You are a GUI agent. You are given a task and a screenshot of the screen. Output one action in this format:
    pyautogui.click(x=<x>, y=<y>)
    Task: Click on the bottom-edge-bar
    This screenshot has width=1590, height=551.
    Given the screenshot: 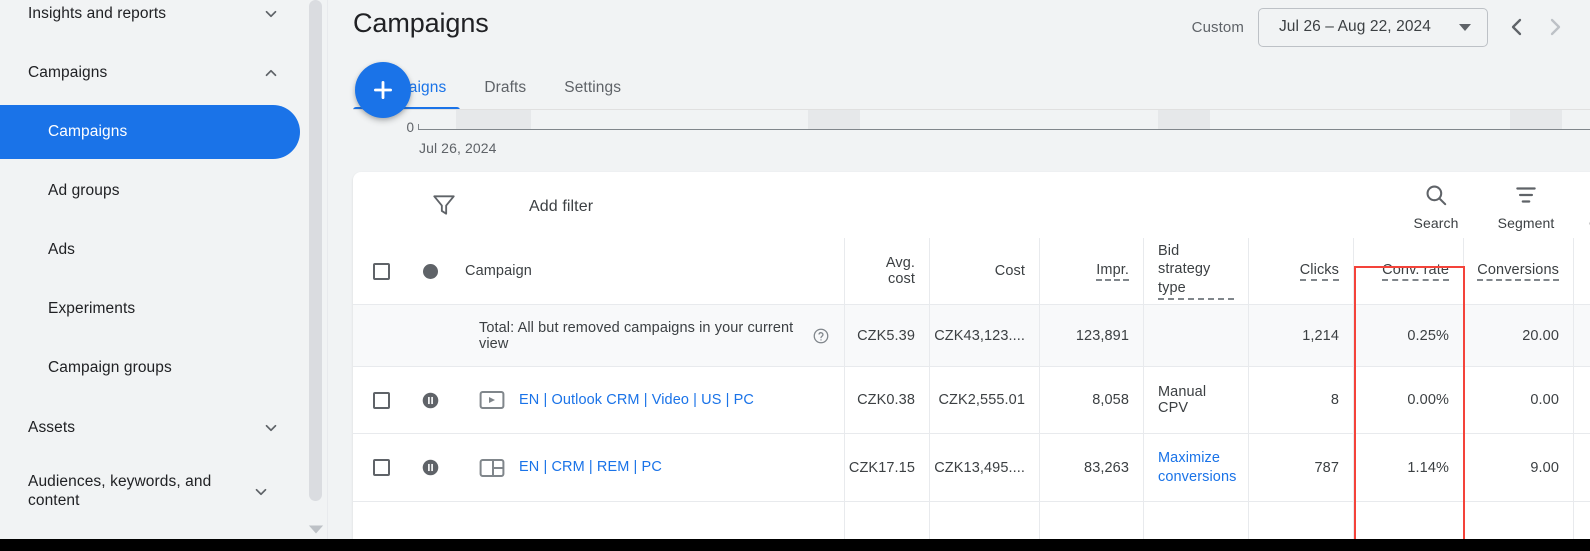 What is the action you would take?
    pyautogui.click(x=795, y=545)
    